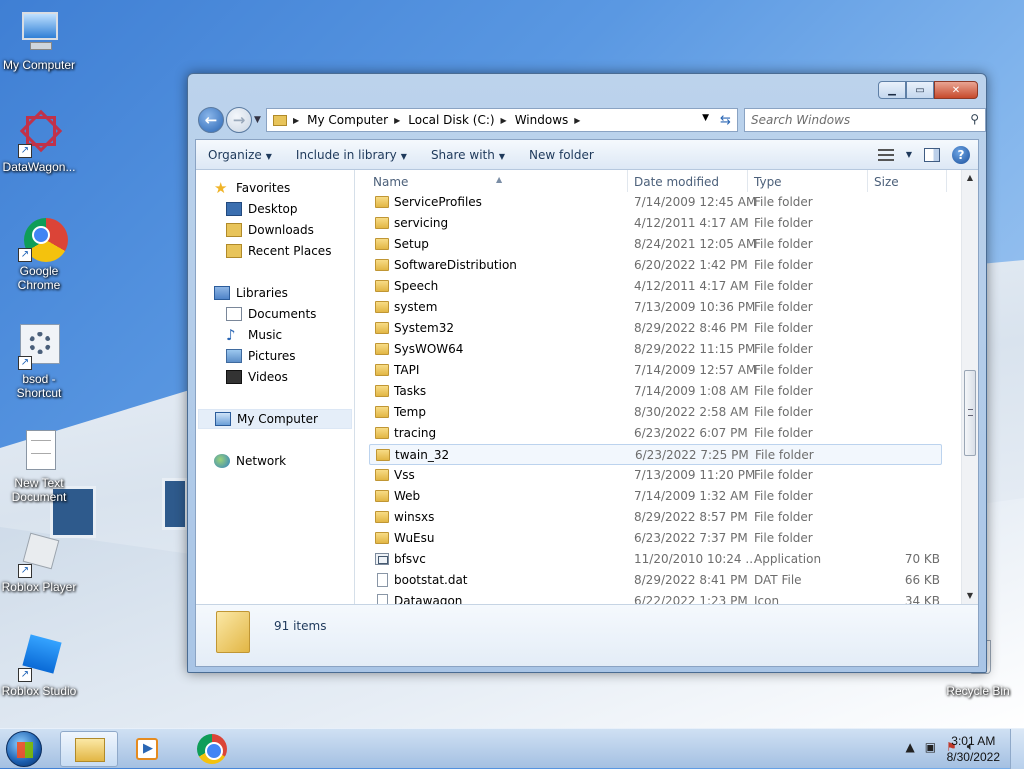 This screenshot has width=1024, height=769. What do you see at coordinates (970, 178) in the screenshot?
I see `scroll-up-arrow-icon: ▲` at bounding box center [970, 178].